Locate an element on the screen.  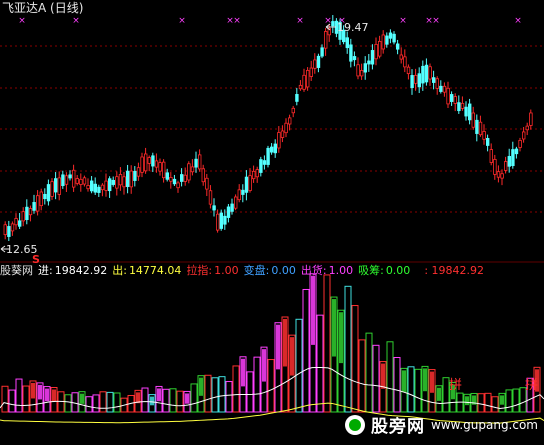
in-label: 进: is located at coordinates (45, 270).